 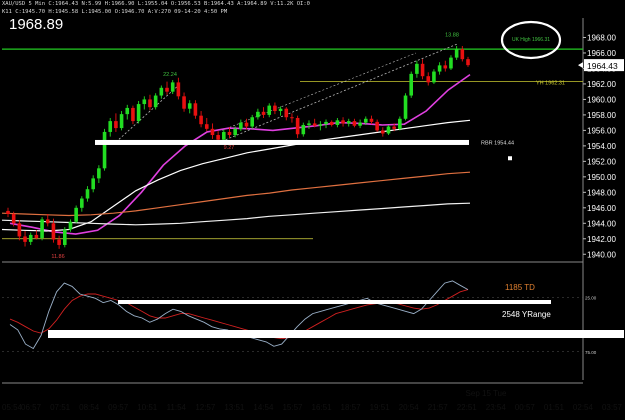 What do you see at coordinates (118, 407) in the screenshot?
I see `x-tick-label: 09:57` at bounding box center [118, 407].